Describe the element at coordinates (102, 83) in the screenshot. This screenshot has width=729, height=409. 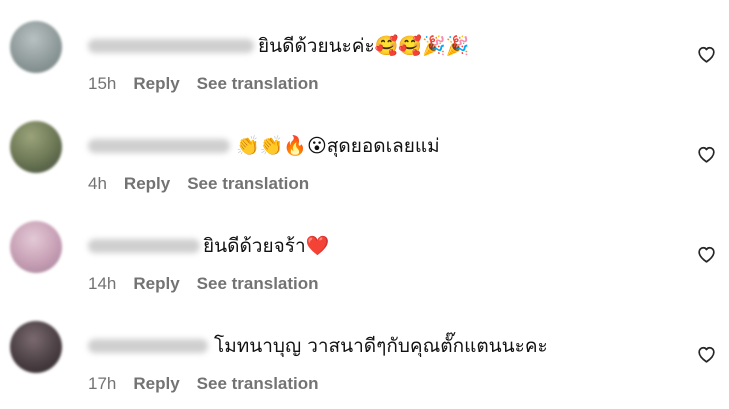
I see `comment-time: 15h` at that location.